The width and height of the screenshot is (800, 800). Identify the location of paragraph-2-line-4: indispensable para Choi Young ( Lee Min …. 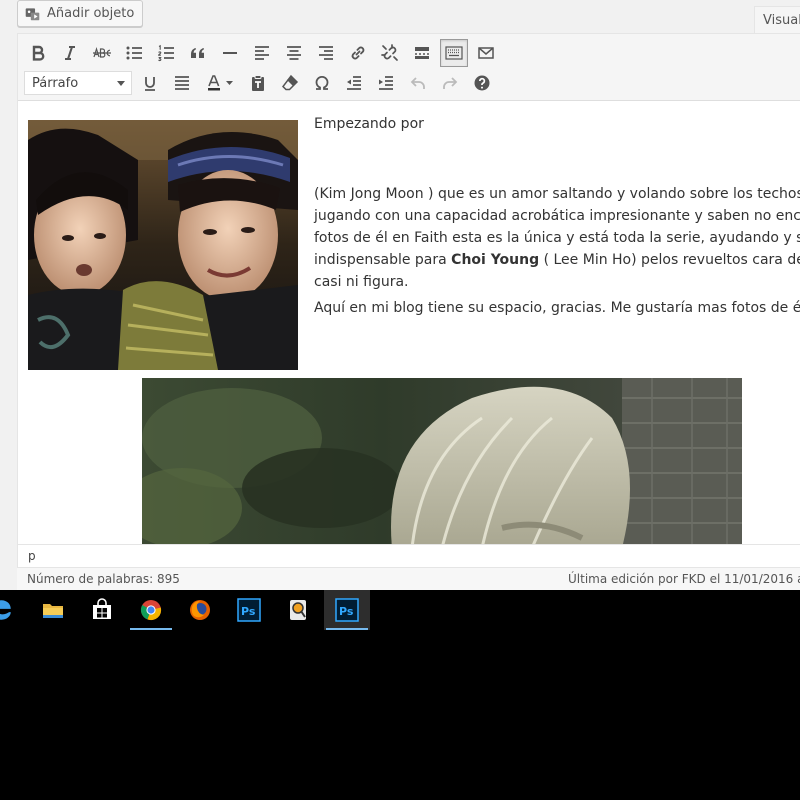
(557, 260).